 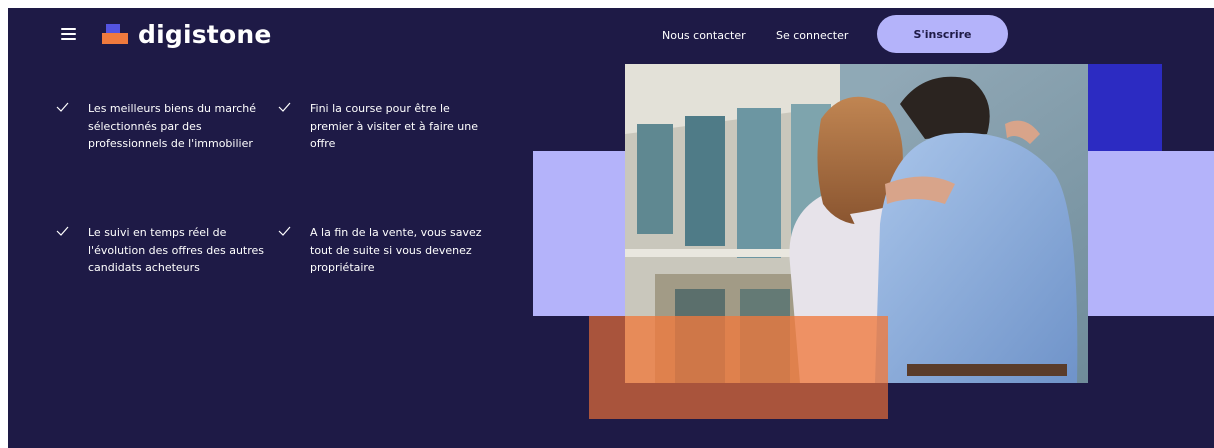 I want to click on logo-mark-icon, so click(x=116, y=34).